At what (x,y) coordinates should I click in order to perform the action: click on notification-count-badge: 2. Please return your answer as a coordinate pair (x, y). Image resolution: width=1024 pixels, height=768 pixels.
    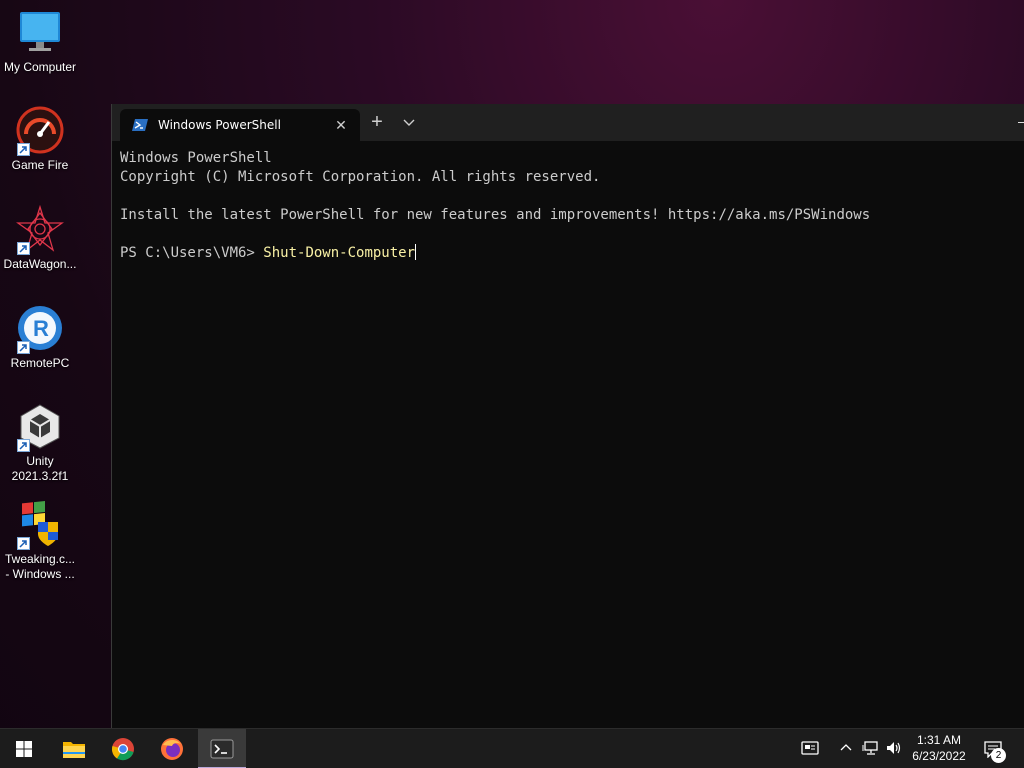
    Looking at the image, I should click on (998, 755).